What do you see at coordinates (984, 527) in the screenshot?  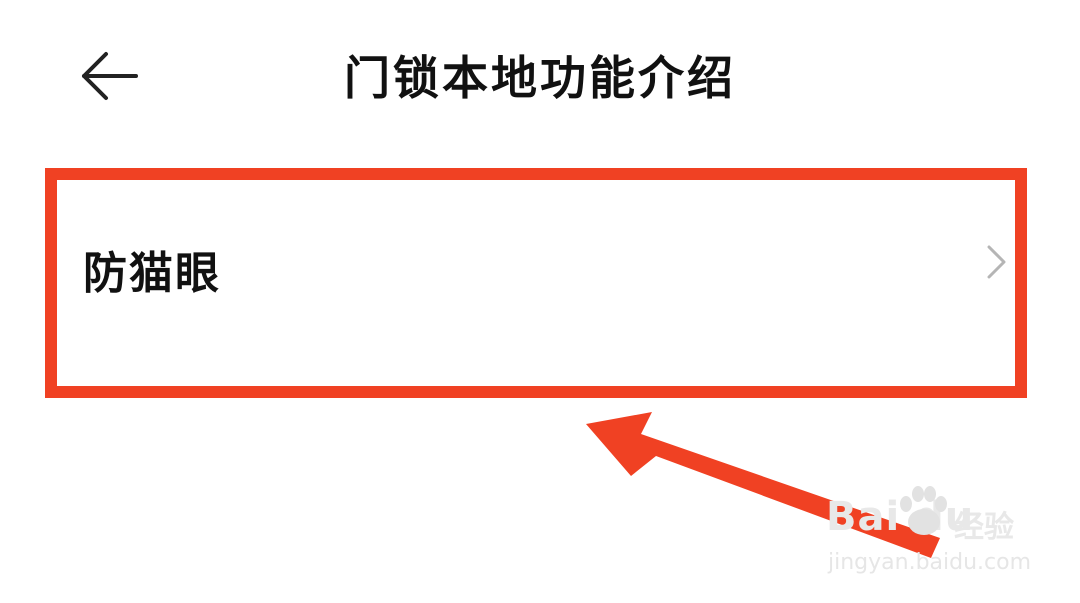 I see `watermark-brand-text: 经验` at bounding box center [984, 527].